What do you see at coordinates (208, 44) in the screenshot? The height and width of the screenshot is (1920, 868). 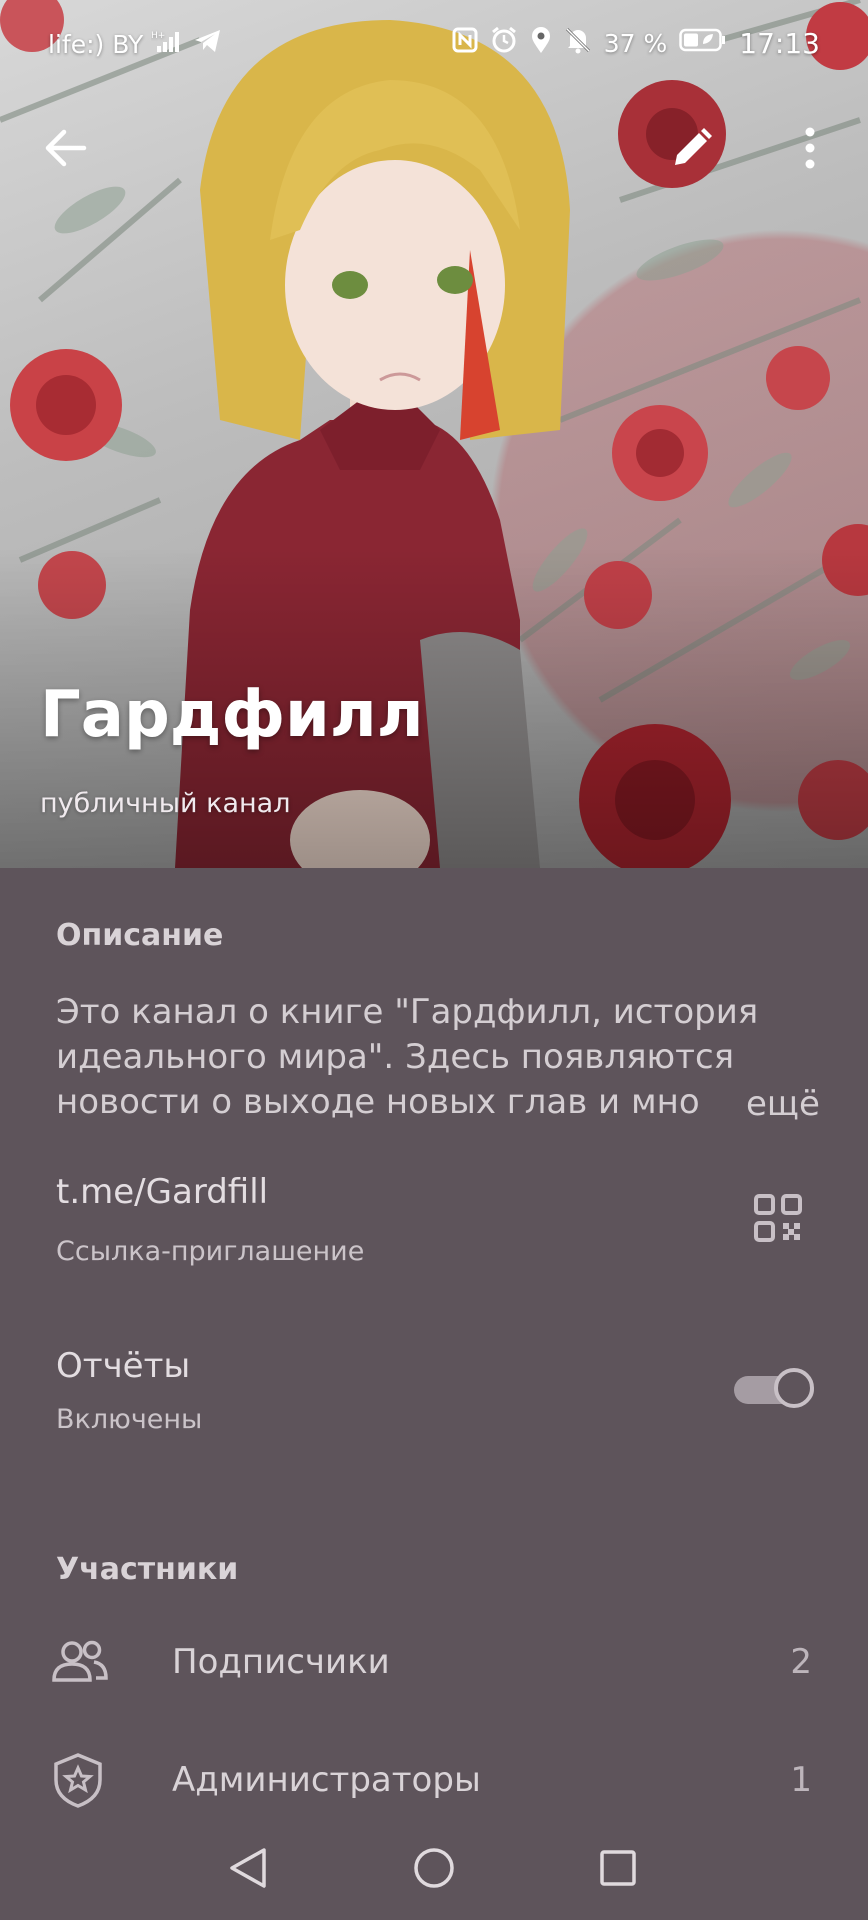 I see `telegram-icon` at bounding box center [208, 44].